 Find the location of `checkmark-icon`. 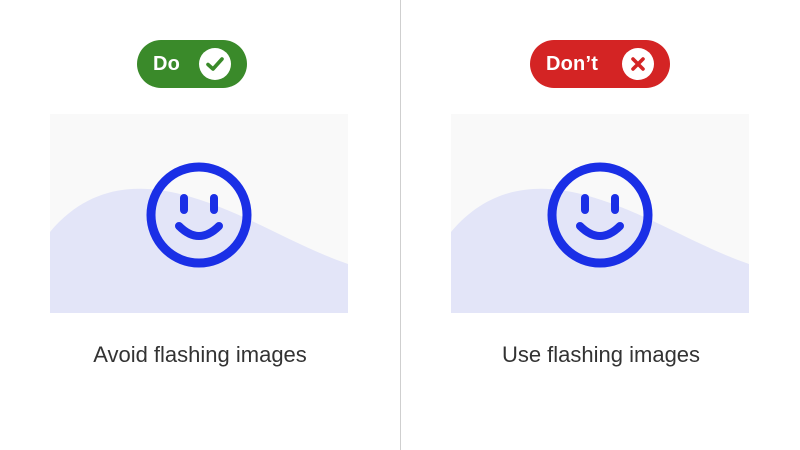

checkmark-icon is located at coordinates (215, 64).